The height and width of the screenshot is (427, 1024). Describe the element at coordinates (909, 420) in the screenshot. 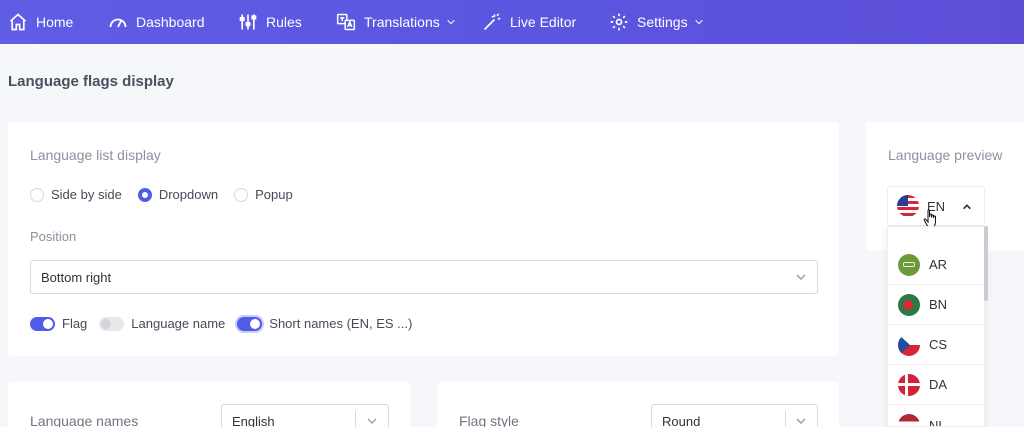

I see `nl-flag-icon` at that location.